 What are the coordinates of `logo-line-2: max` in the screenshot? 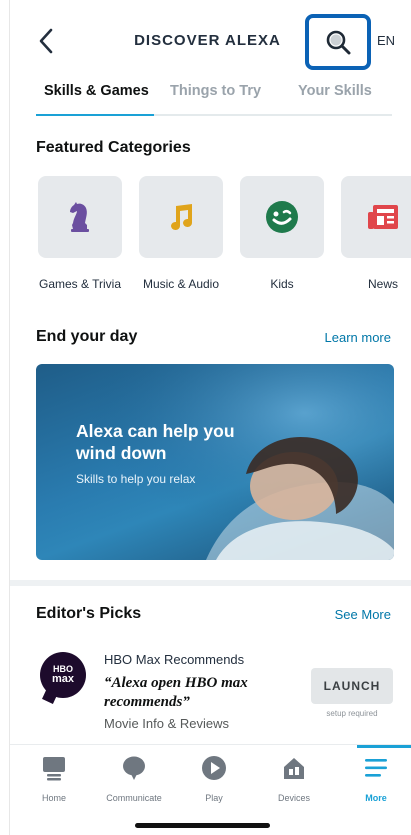 It's located at (63, 679).